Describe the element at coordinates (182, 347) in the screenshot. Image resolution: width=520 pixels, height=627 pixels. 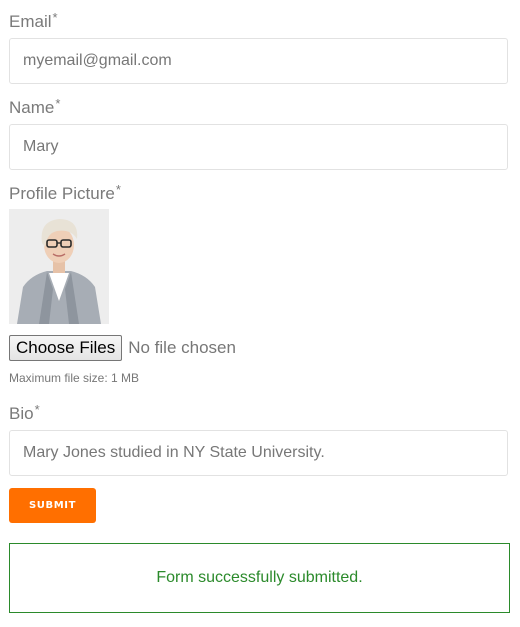
I see `file-status: No file chosen` at that location.